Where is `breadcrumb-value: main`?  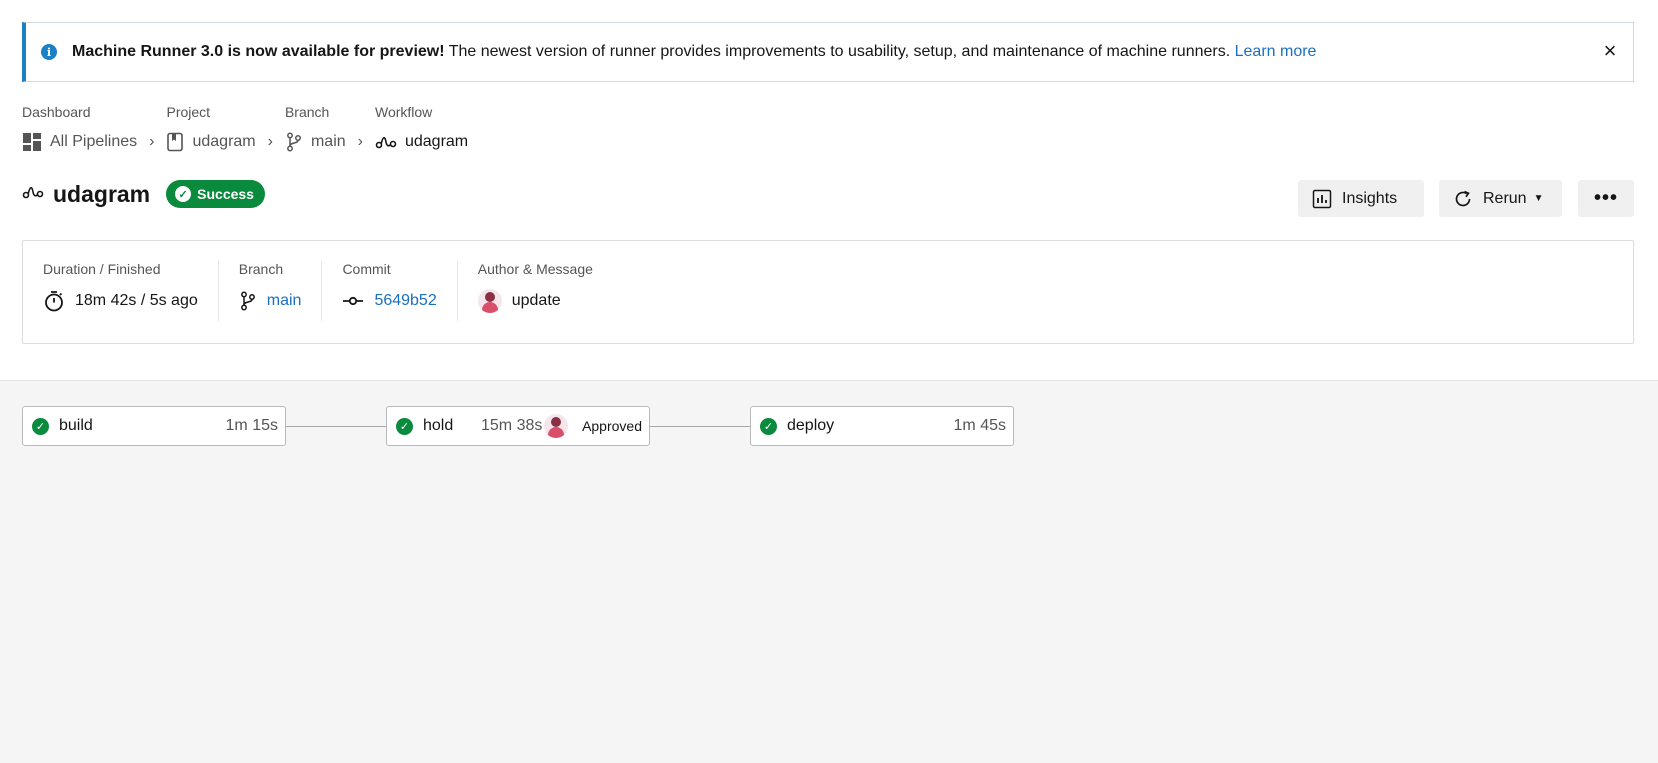 breadcrumb-value: main is located at coordinates (328, 141).